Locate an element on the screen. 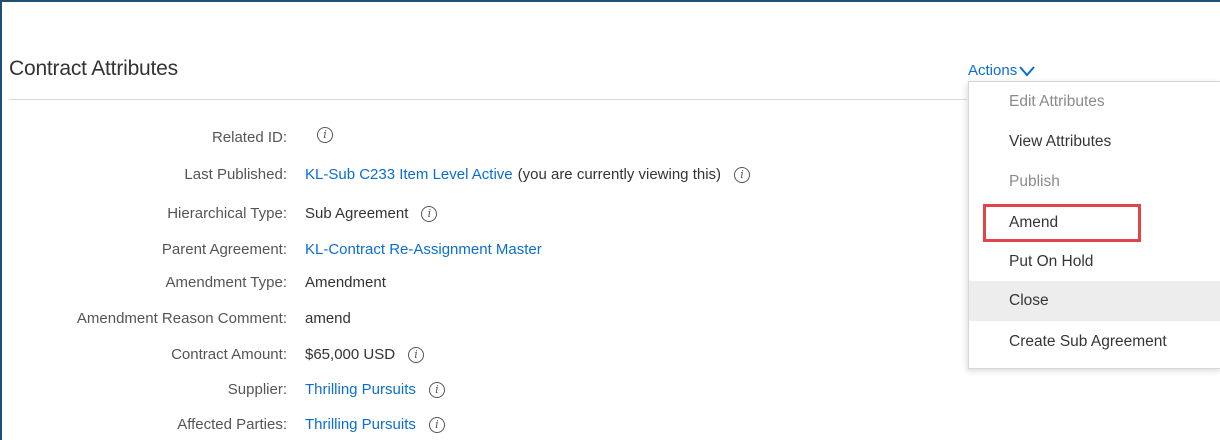 The height and width of the screenshot is (440, 1220). attribute-row-amendment-reason-comment: Amendment Reason Comment: amend is located at coordinates (450, 319).